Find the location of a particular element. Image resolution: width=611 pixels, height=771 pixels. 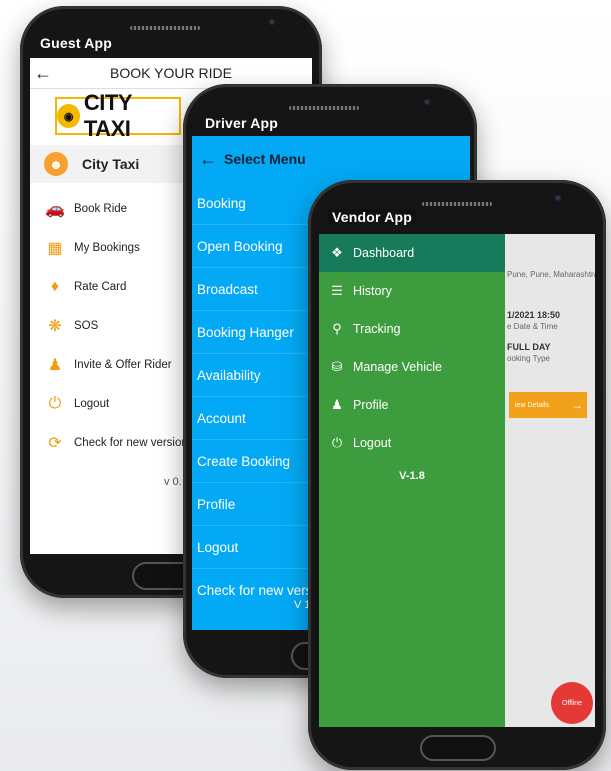

view-details-button: iew Details → is located at coordinates (548, 405).